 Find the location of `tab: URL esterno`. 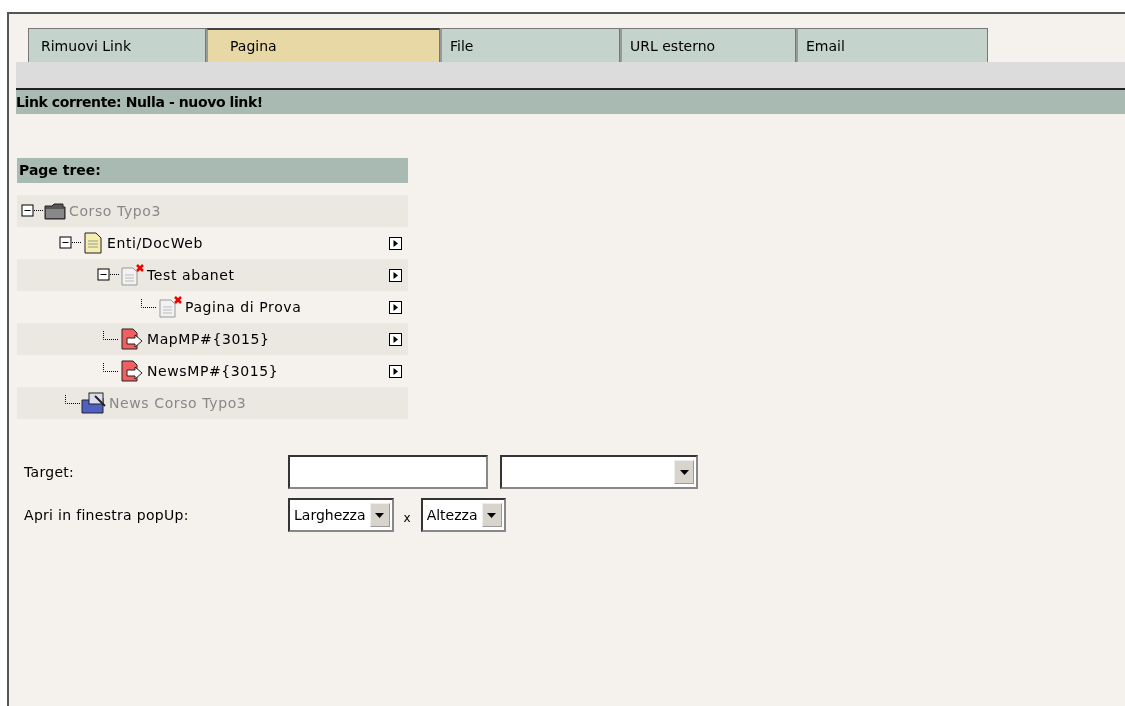

tab: URL esterno is located at coordinates (708, 45).